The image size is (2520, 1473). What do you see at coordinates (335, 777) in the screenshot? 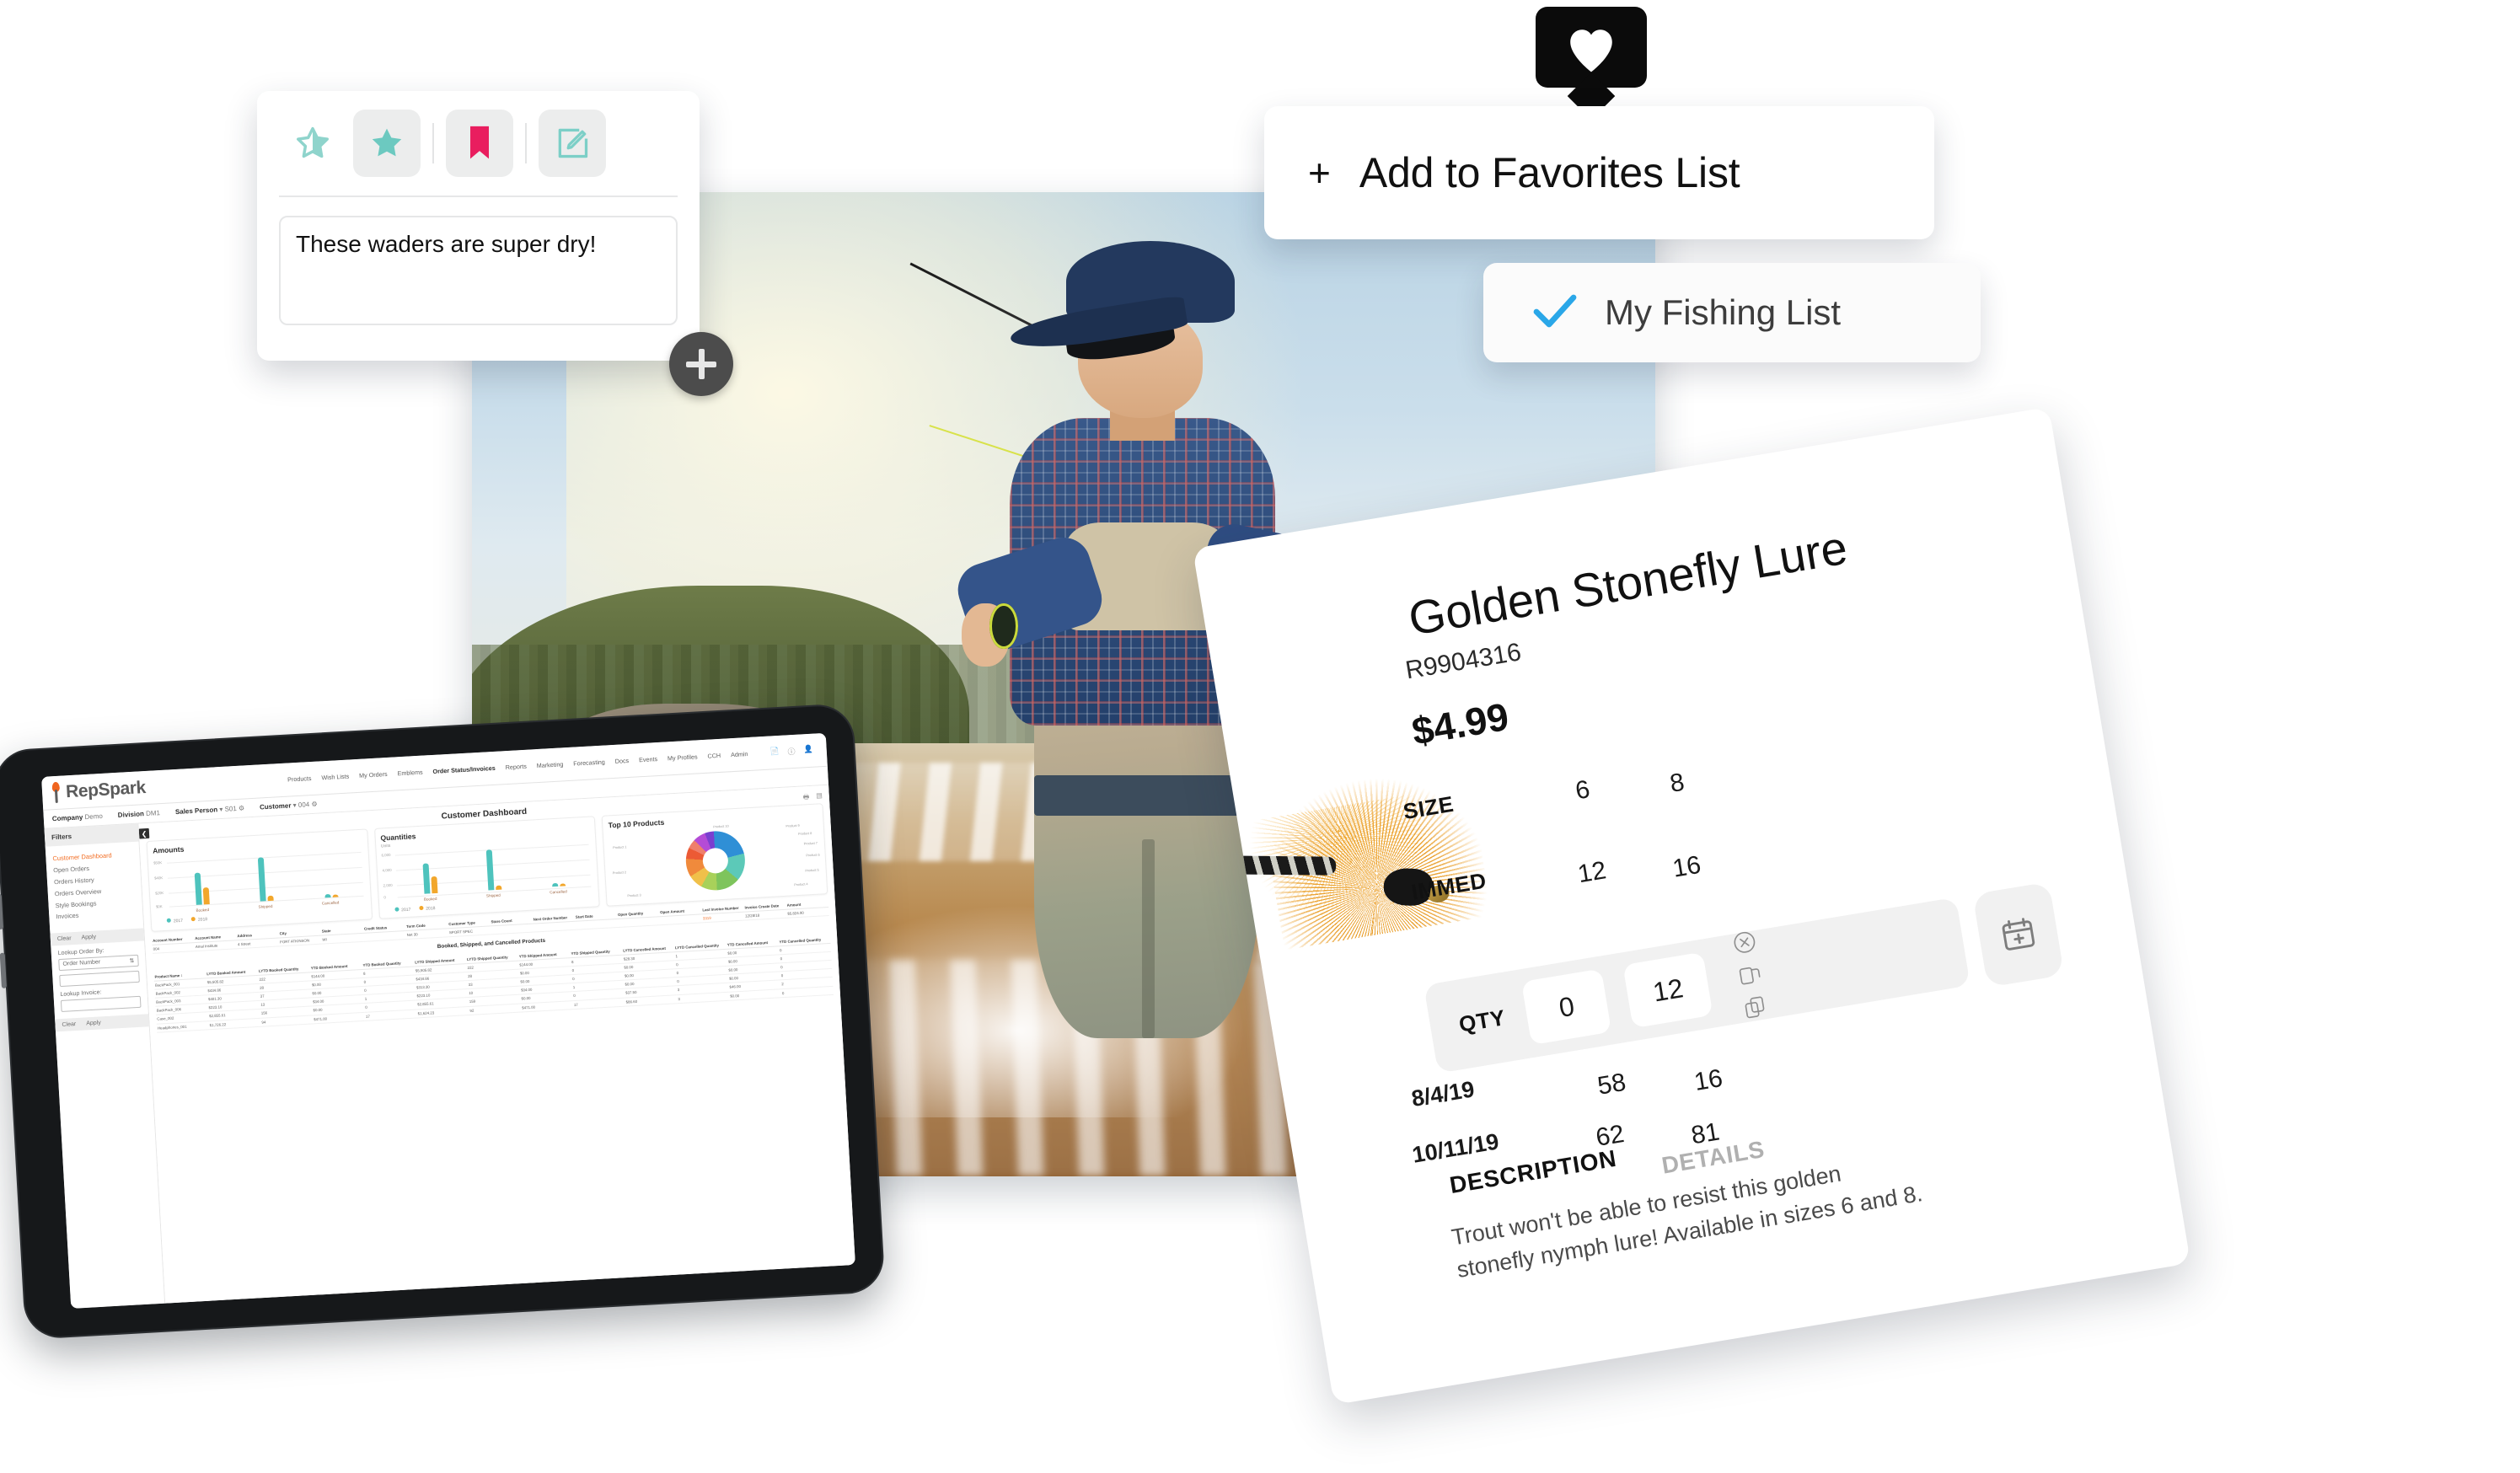
I see `nav-item-wish-lists: Wish Lists` at bounding box center [335, 777].